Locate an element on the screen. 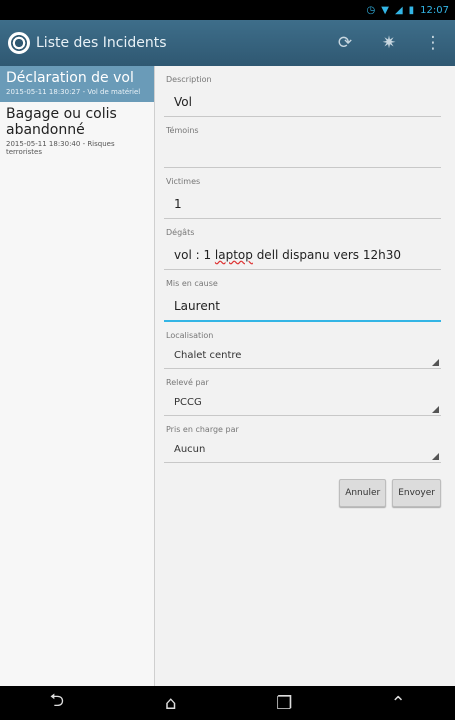 Image resolution: width=455 pixels, height=720 pixels. localisation-field: Localisation Chalet centre is located at coordinates (302, 349).